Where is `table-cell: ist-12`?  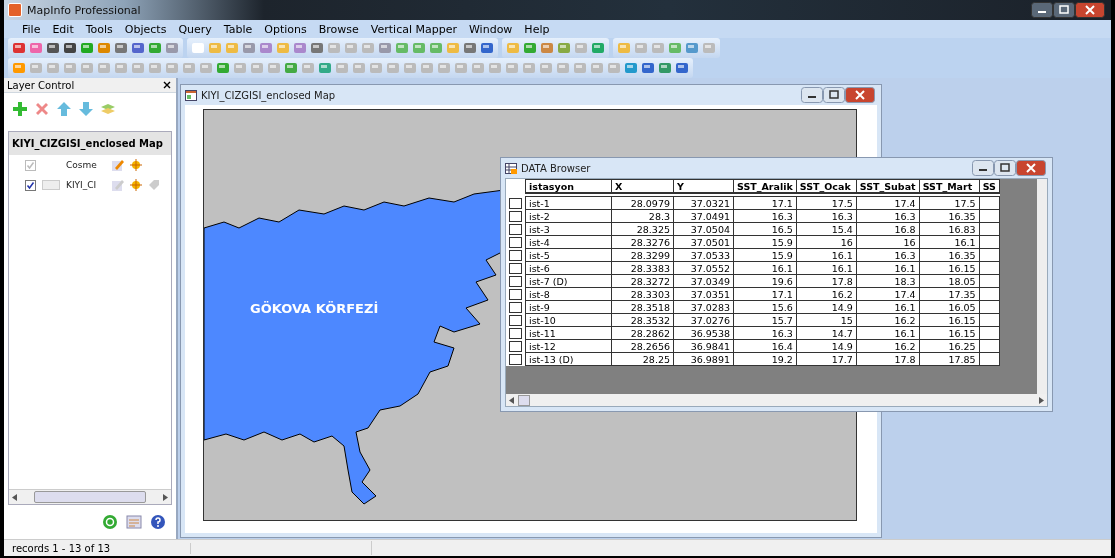
table-cell: ist-12 is located at coordinates (568, 346).